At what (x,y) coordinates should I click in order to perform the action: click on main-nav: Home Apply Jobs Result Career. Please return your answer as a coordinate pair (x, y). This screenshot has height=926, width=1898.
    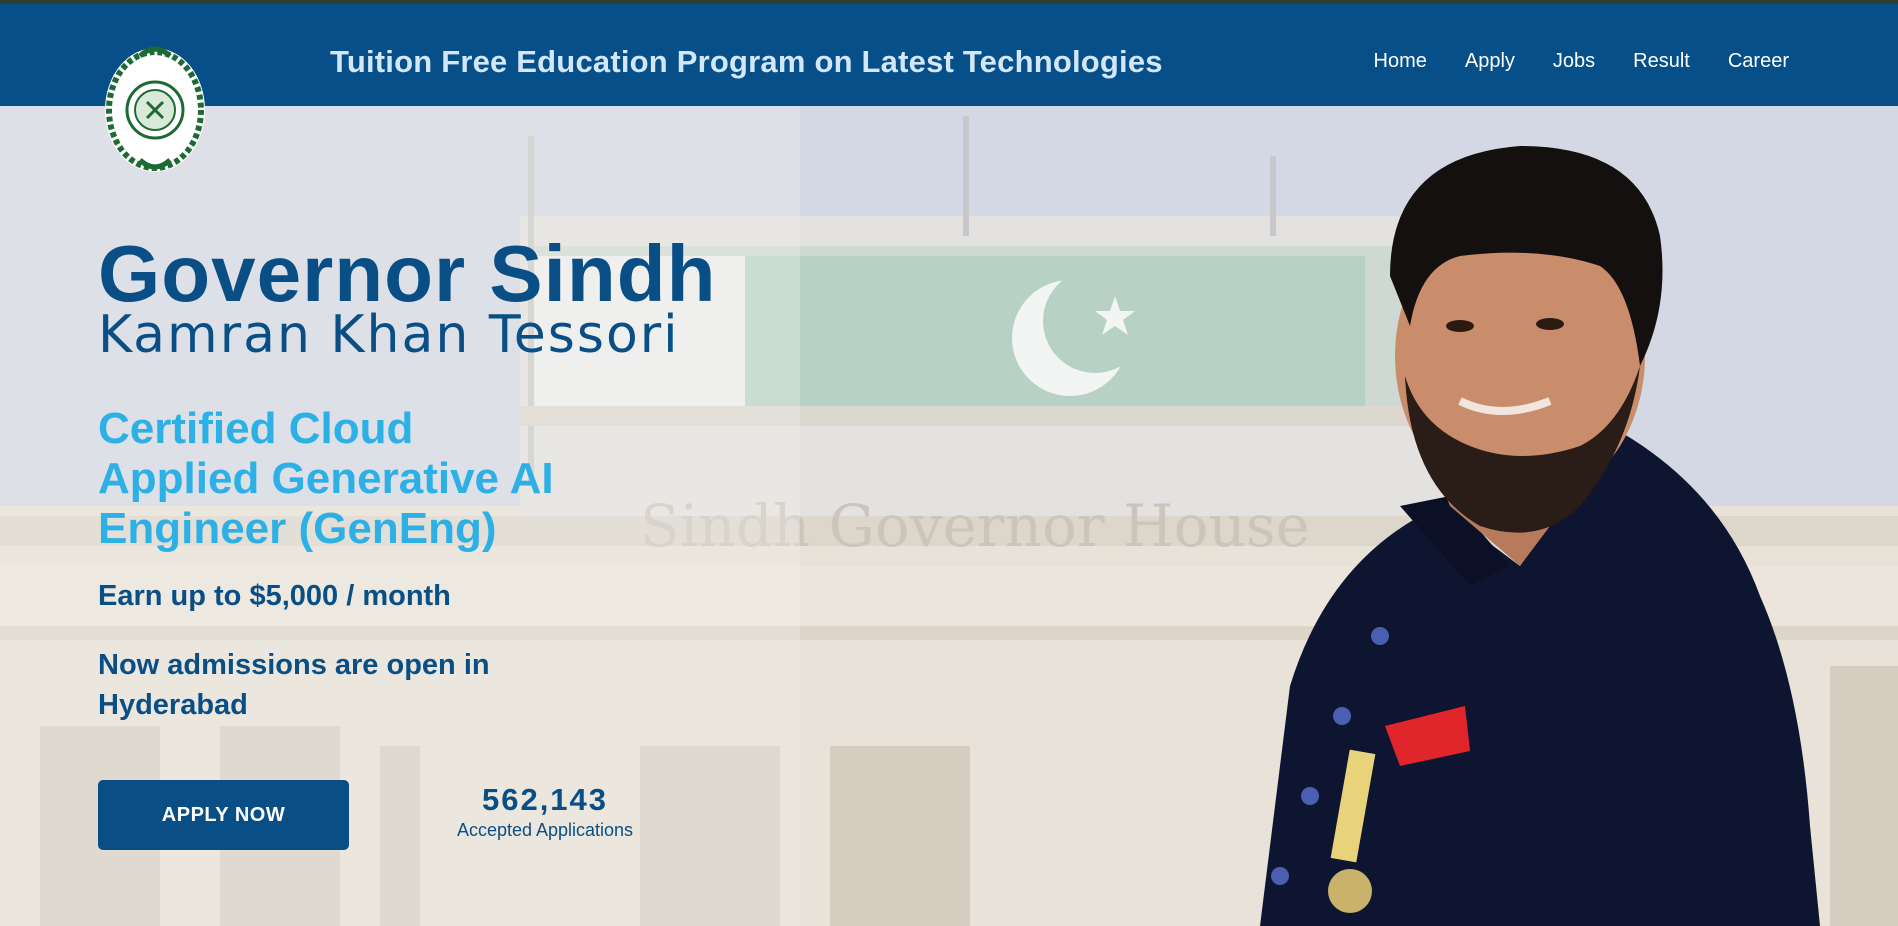
    Looking at the image, I should click on (1562, 61).